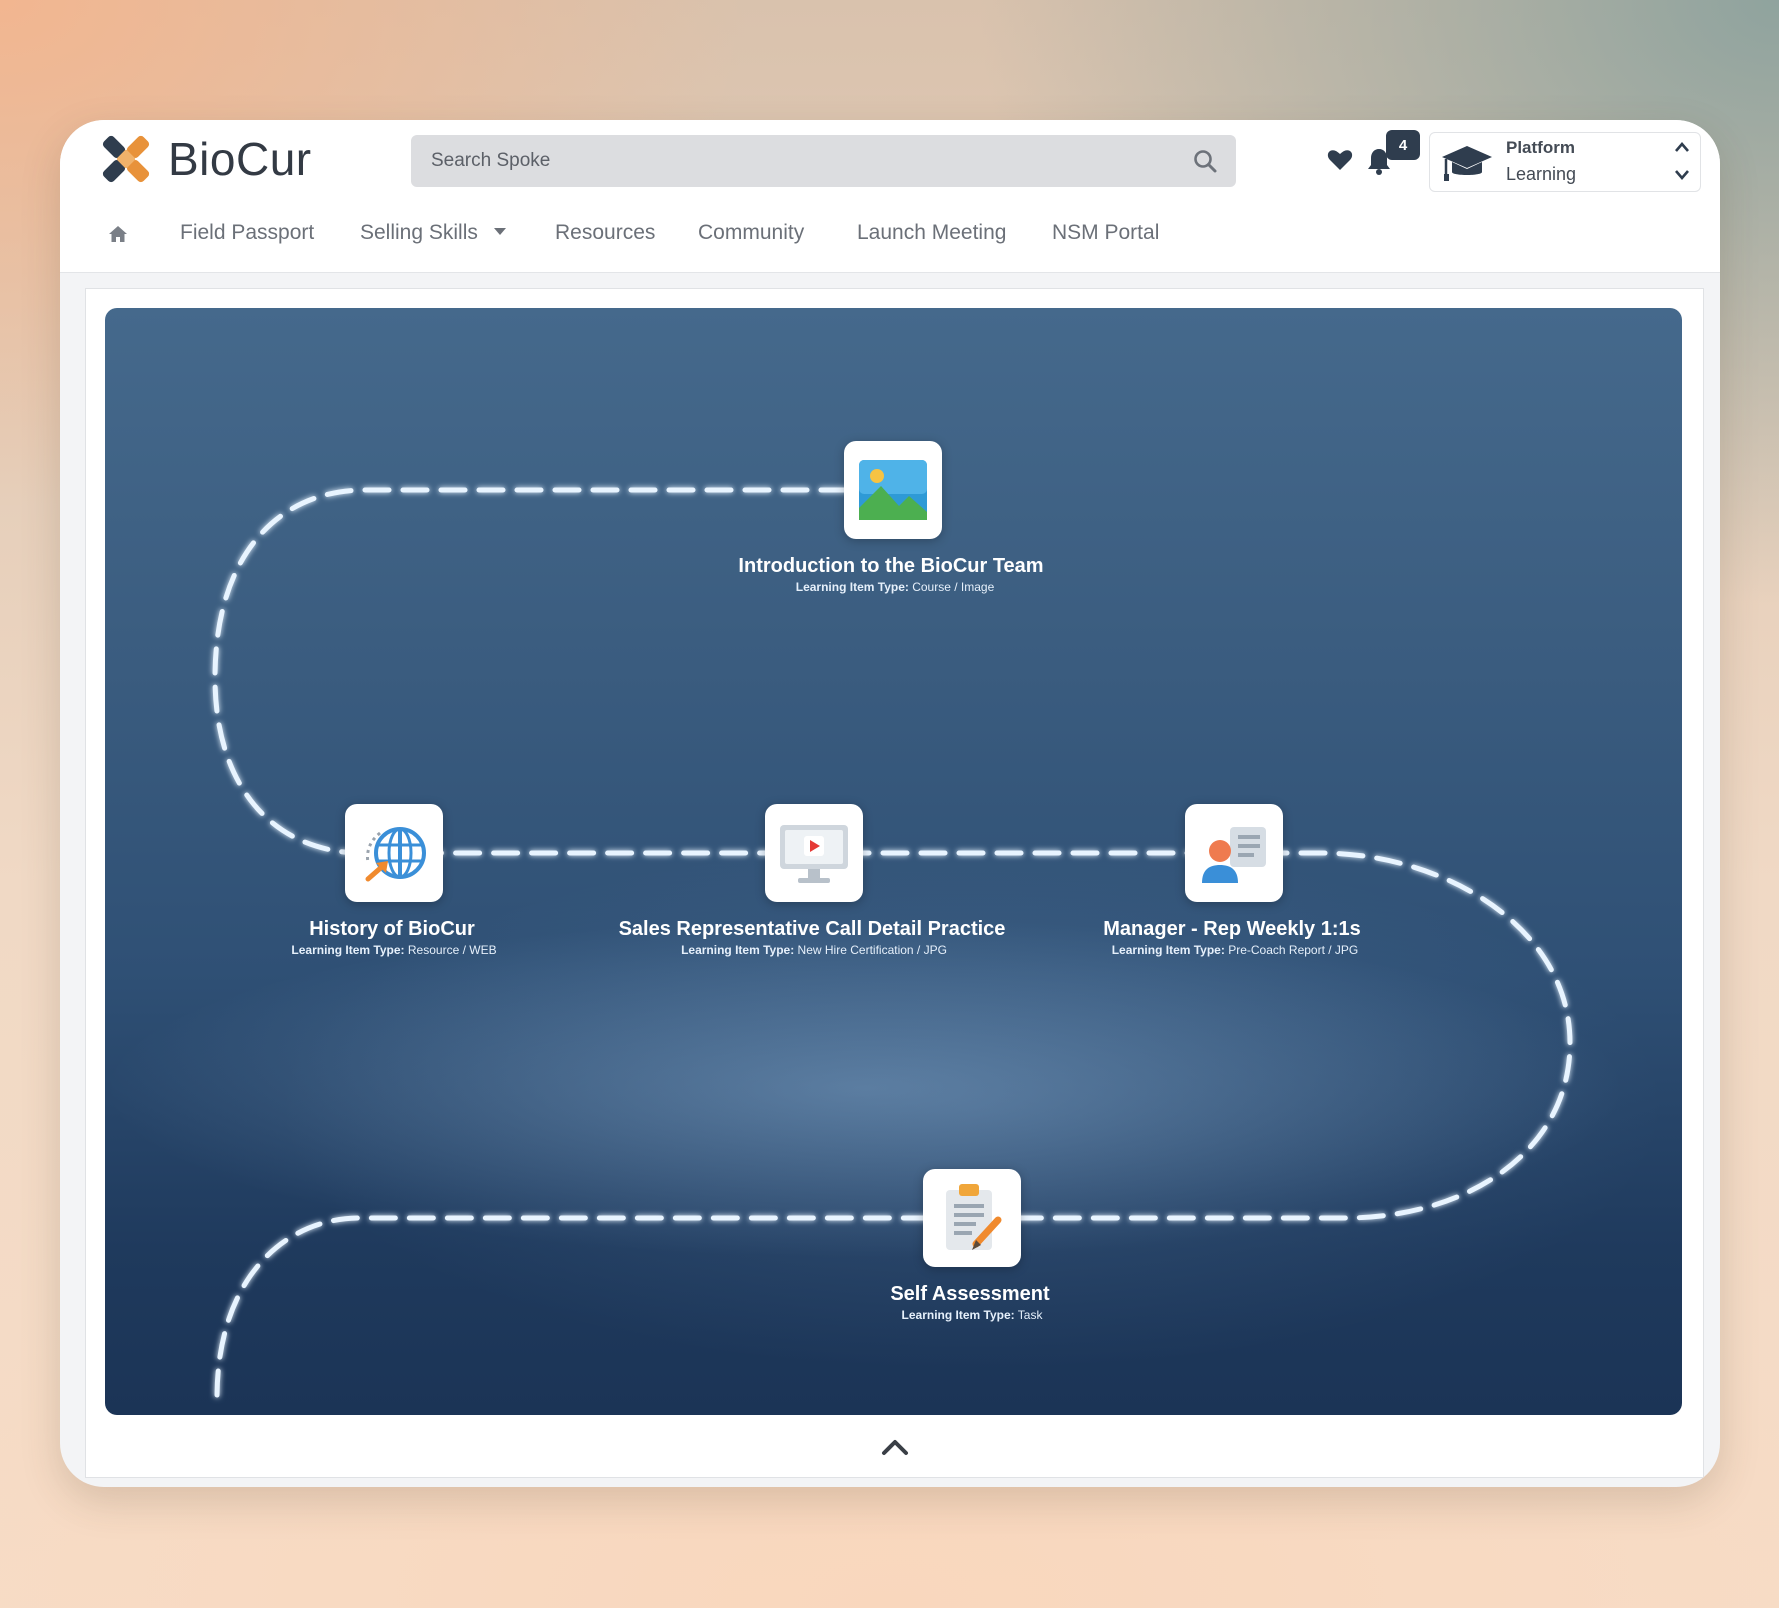 The height and width of the screenshot is (1608, 1779). I want to click on learning-item-type-self-assessment: Learning Item Type: Task, so click(972, 1315).